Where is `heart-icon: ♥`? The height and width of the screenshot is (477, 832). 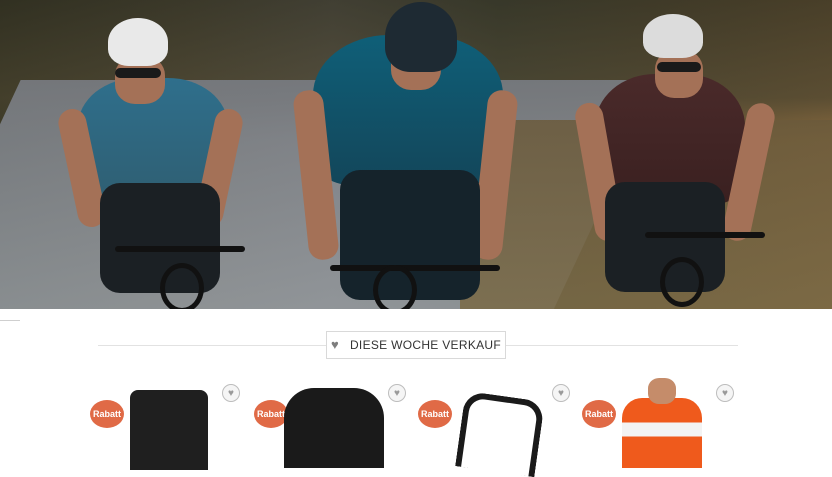
heart-icon: ♥ is located at coordinates (334, 344).